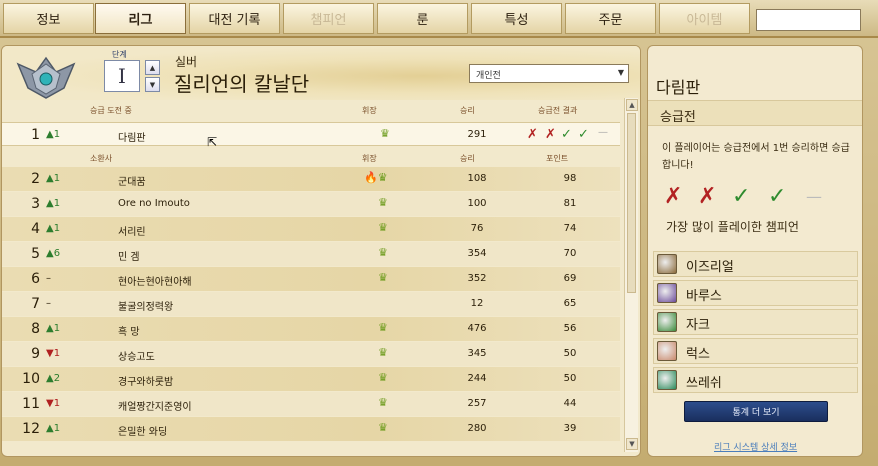  What do you see at coordinates (328, 18) in the screenshot?
I see `tab-champions: 챔피언` at bounding box center [328, 18].